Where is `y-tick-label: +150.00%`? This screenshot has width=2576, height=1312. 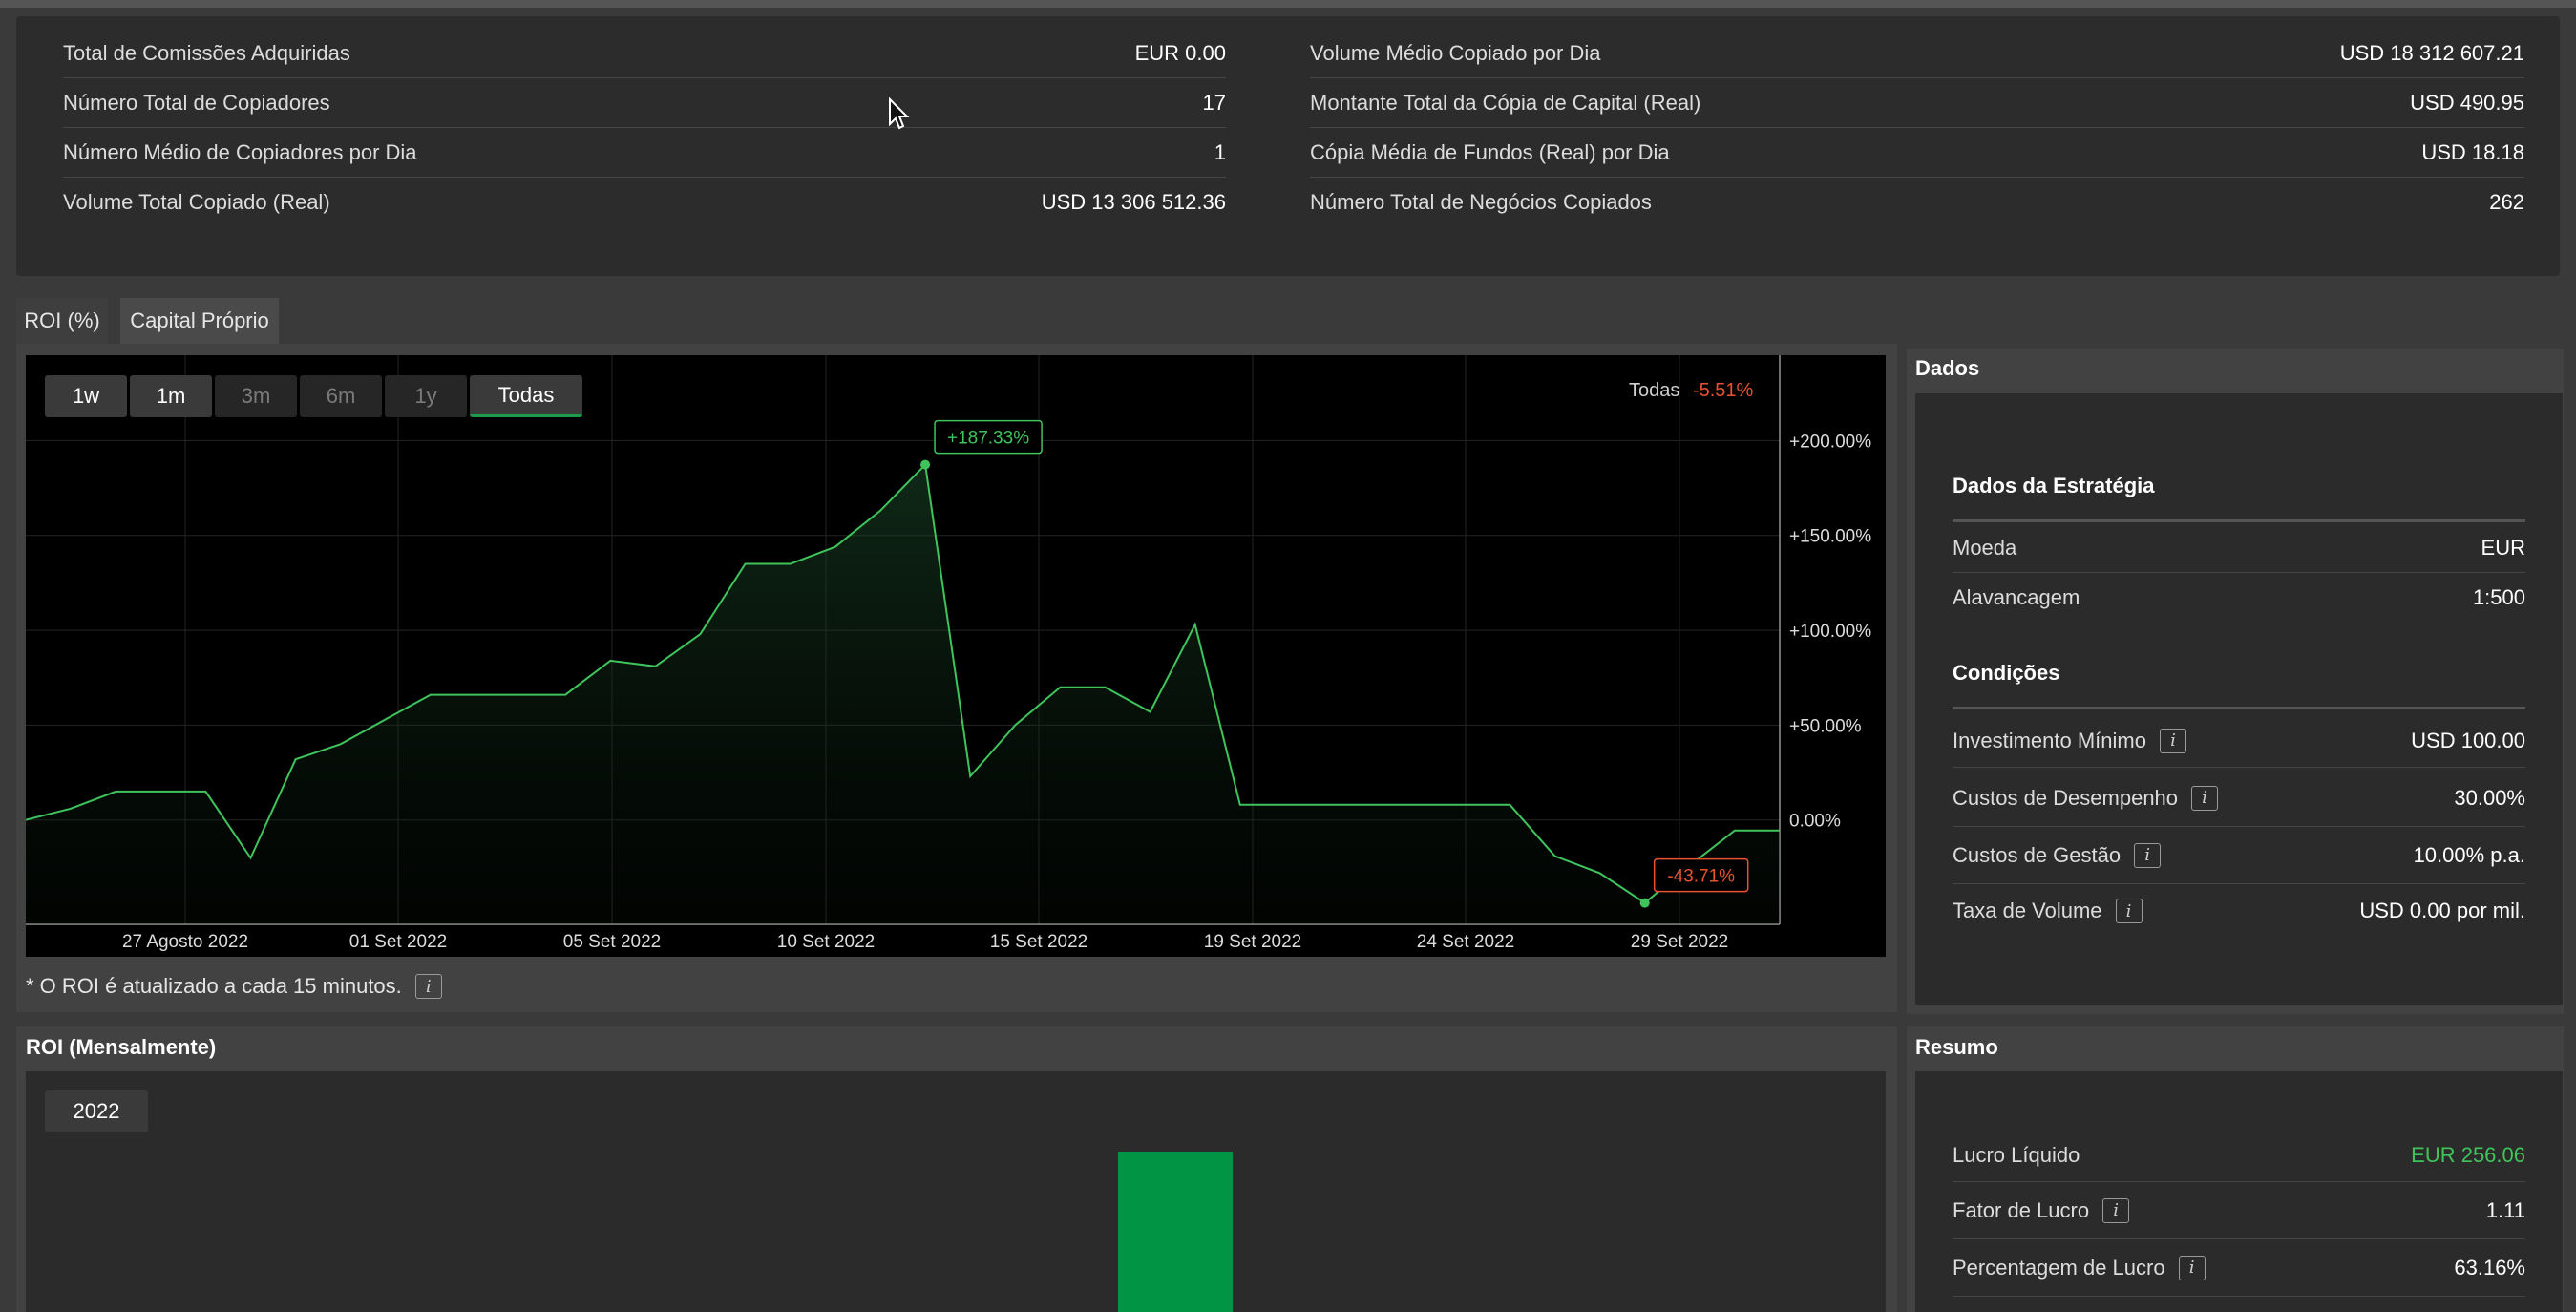 y-tick-label: +150.00% is located at coordinates (1830, 537).